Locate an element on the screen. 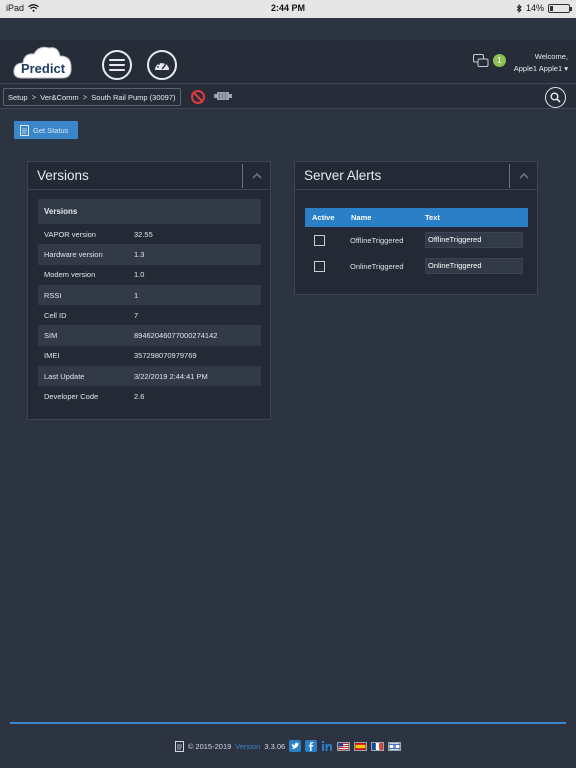  column-text: Text is located at coordinates (432, 217).